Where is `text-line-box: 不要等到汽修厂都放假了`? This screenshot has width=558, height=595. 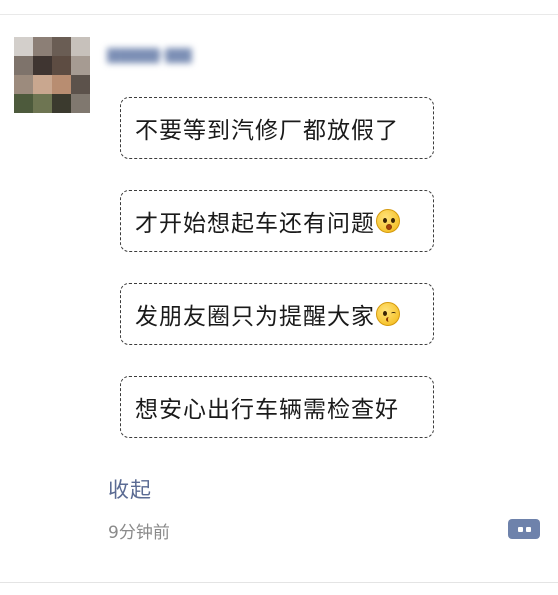
text-line-box: 不要等到汽修厂都放假了 is located at coordinates (277, 128).